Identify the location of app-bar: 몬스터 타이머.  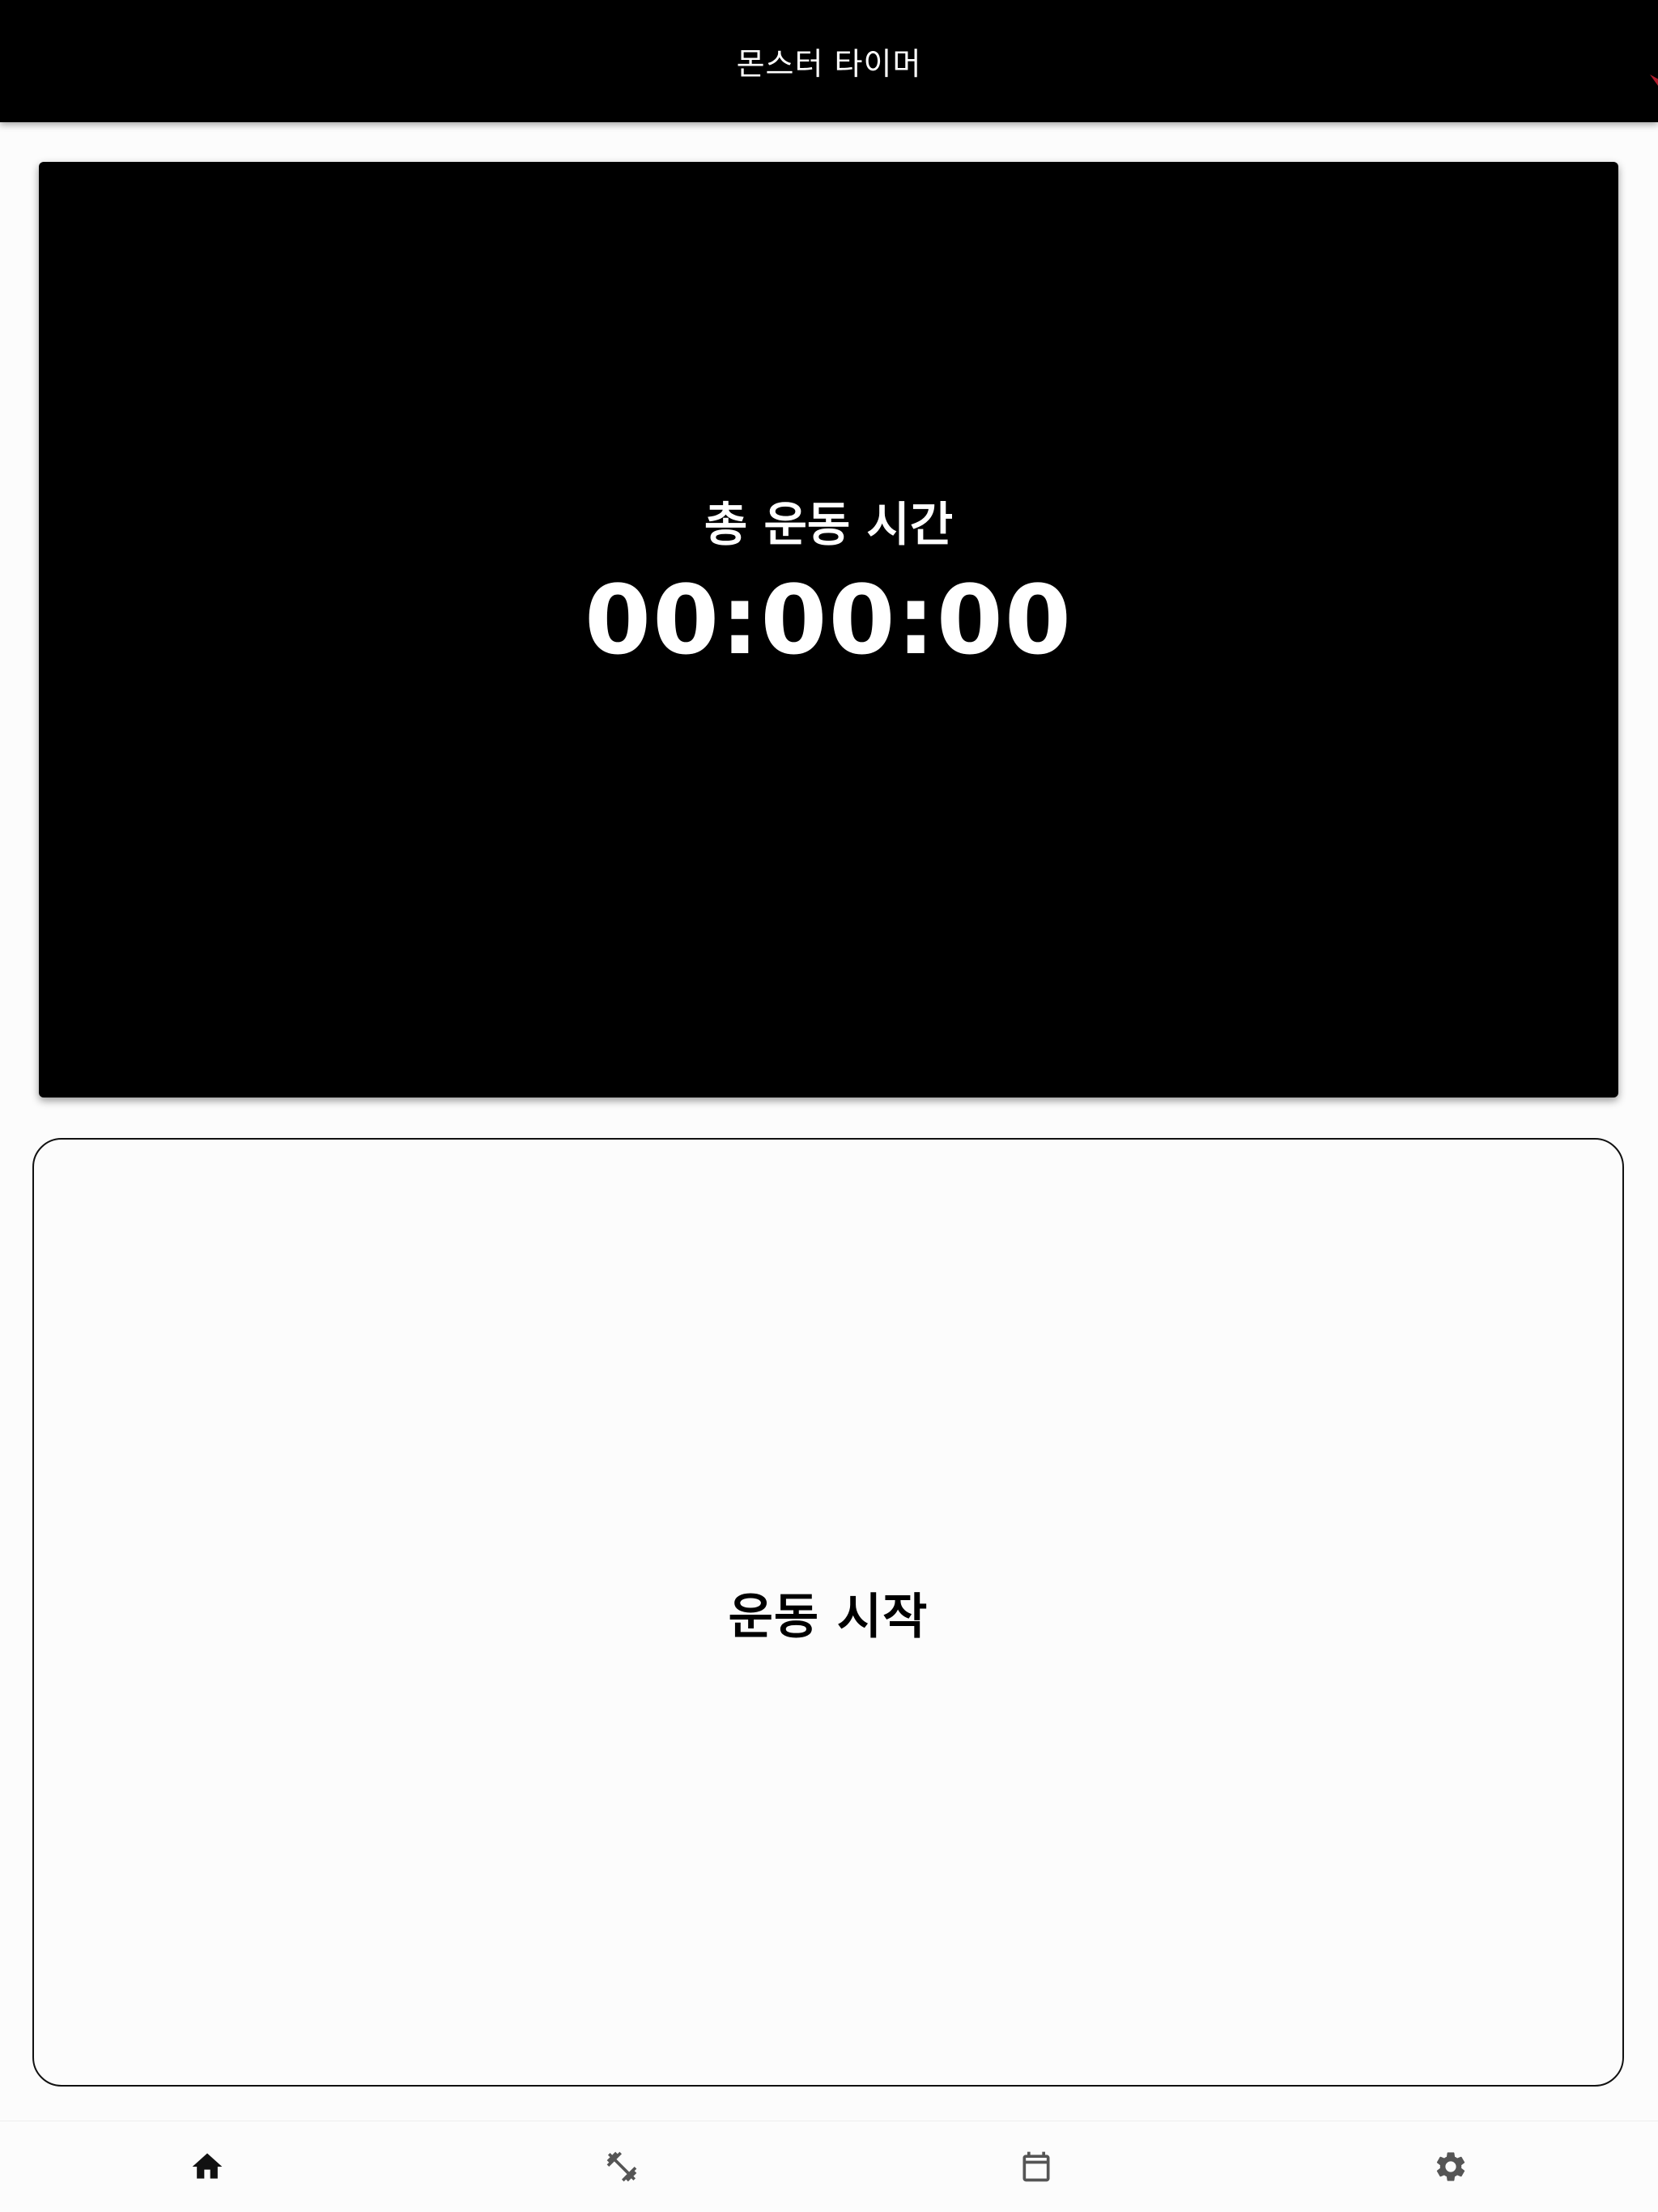
(829, 61).